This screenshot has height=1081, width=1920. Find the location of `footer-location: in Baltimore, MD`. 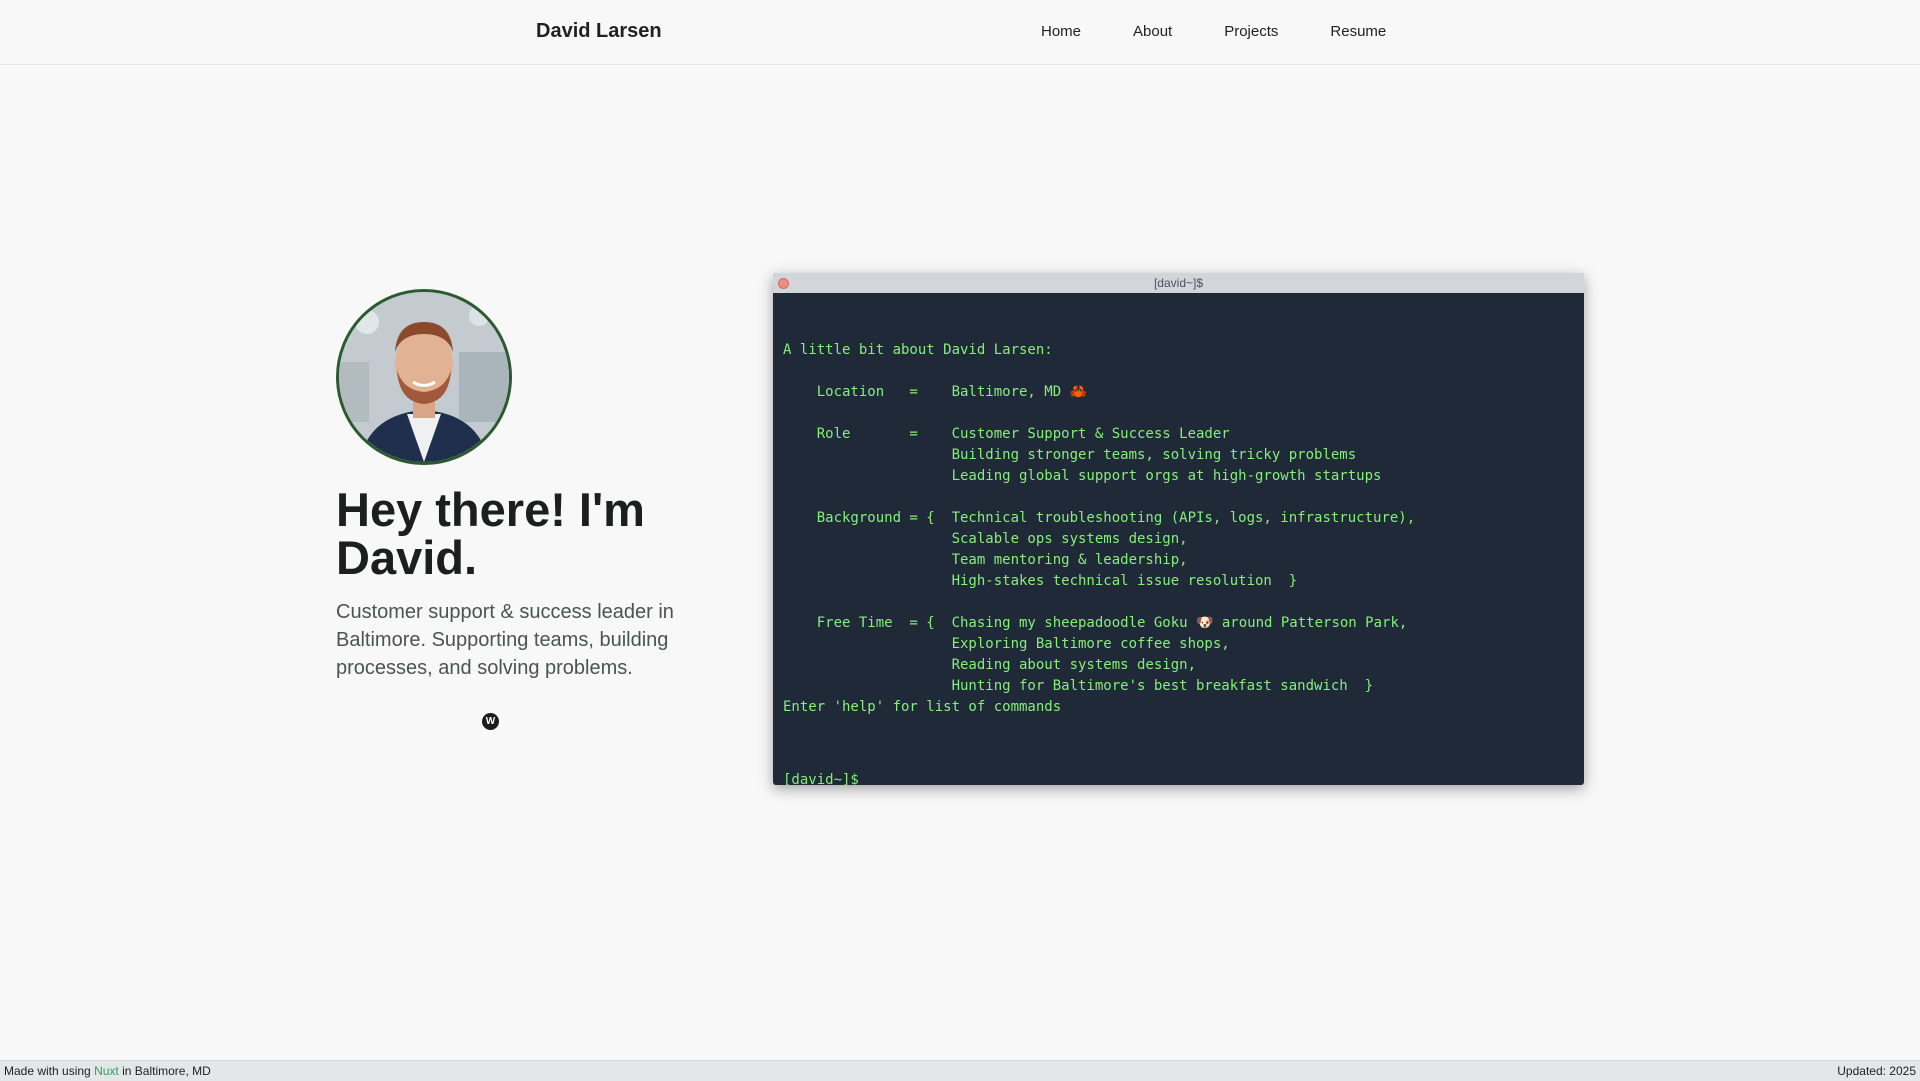

footer-location: in Baltimore, MD is located at coordinates (166, 1071).